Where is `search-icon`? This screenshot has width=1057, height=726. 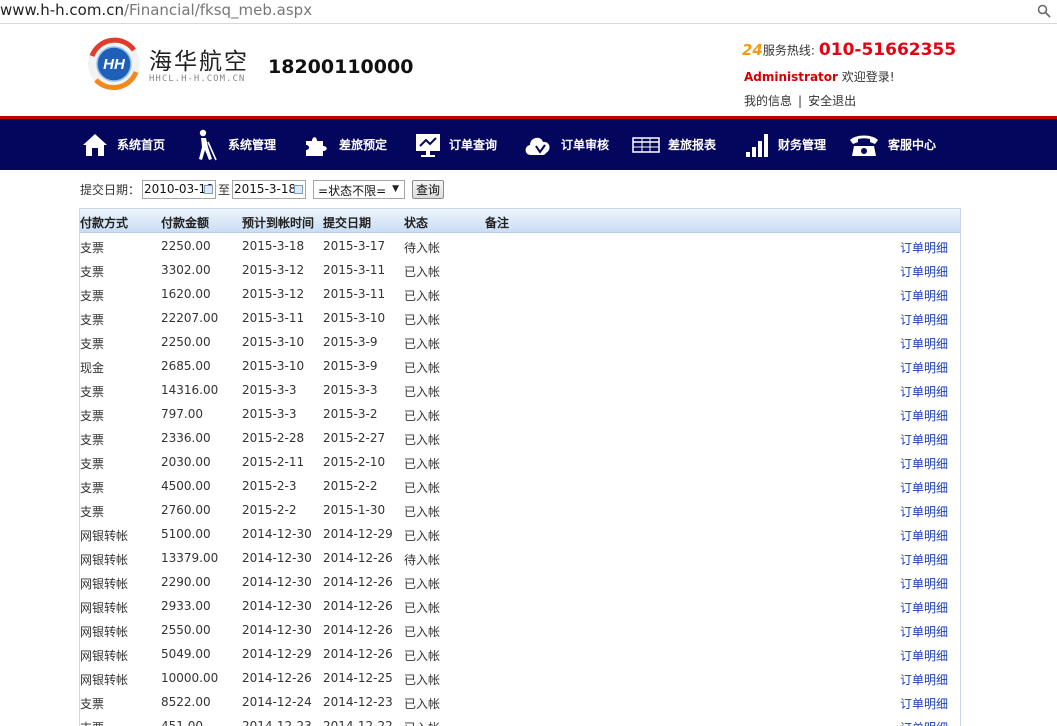
search-icon is located at coordinates (1044, 11).